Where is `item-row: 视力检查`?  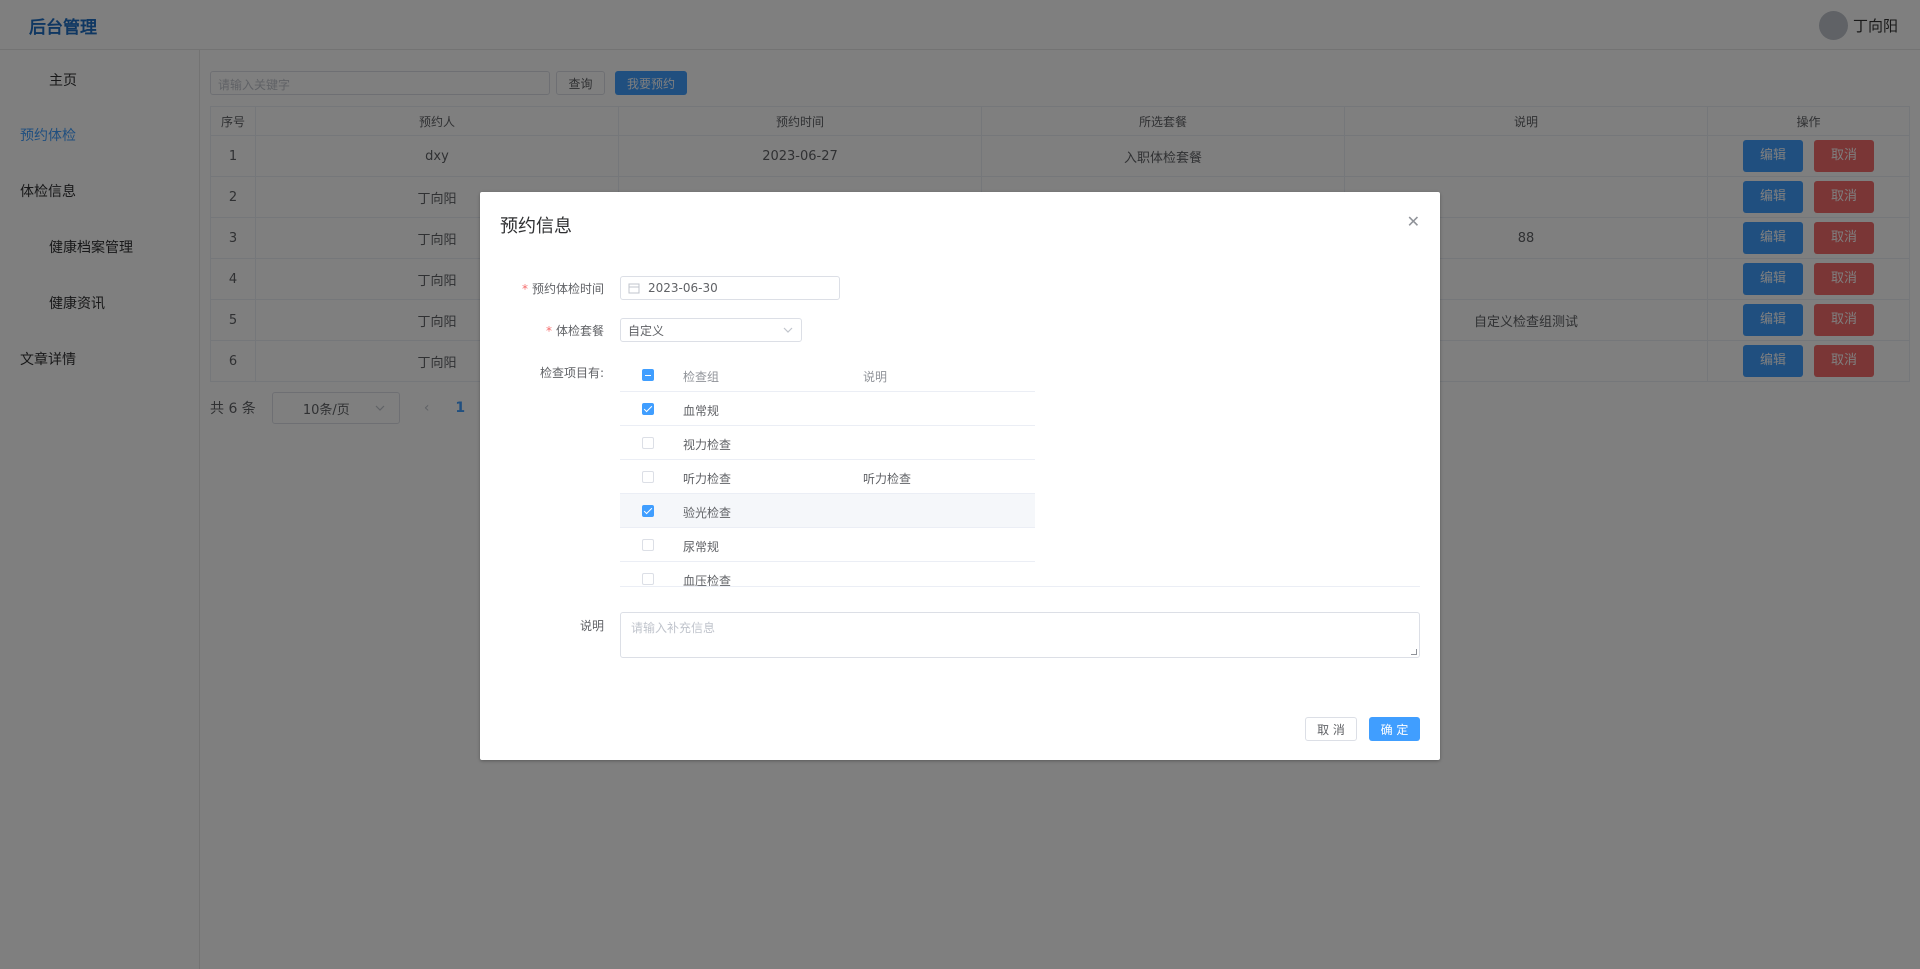
item-row: 视力检查 is located at coordinates (827, 443).